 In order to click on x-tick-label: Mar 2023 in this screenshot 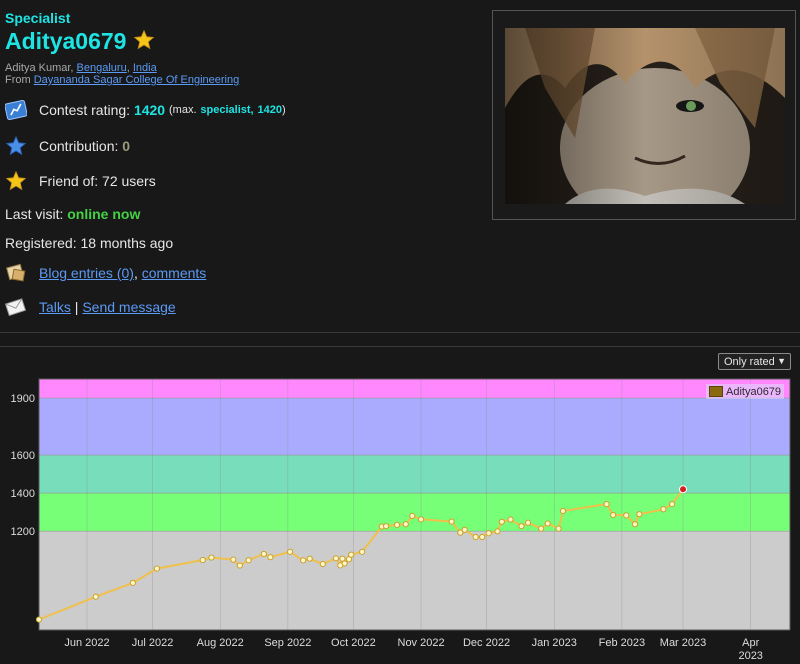, I will do `click(683, 643)`.